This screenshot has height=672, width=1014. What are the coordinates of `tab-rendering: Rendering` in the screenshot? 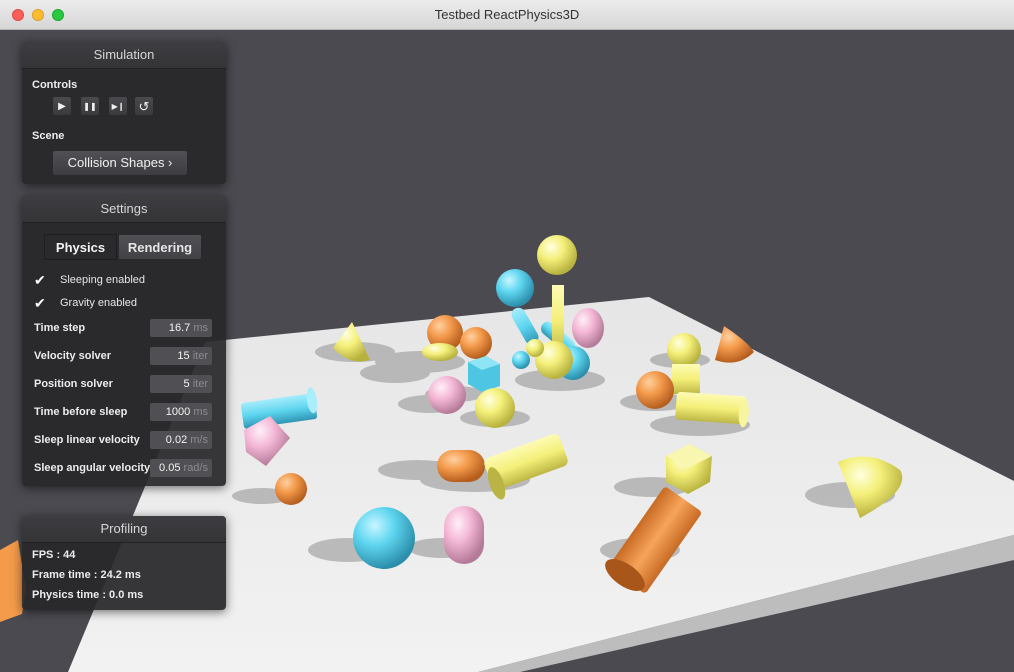 It's located at (160, 247).